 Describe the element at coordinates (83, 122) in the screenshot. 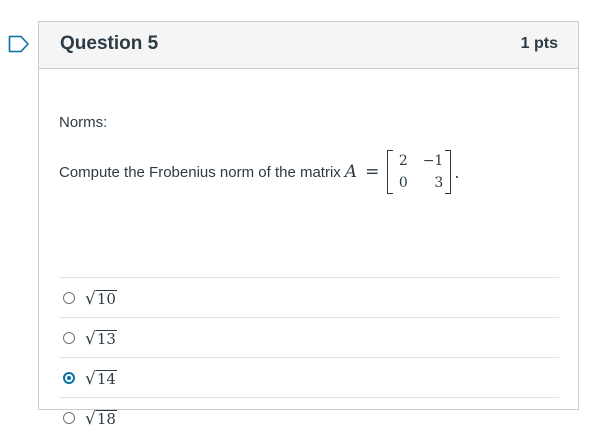

I see `question-topic: Norms:` at that location.